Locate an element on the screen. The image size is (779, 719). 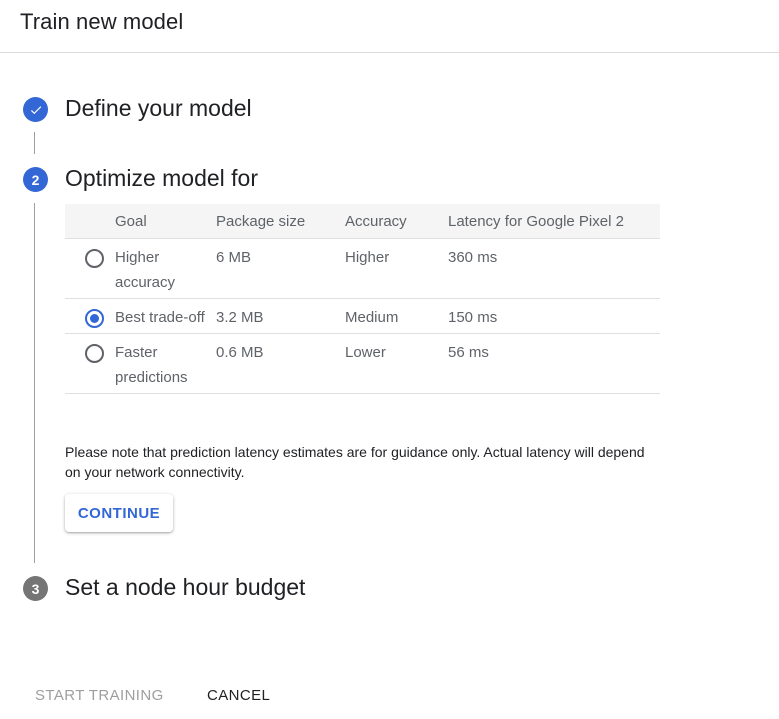
goal-cell: Faster predictions is located at coordinates (165, 363).